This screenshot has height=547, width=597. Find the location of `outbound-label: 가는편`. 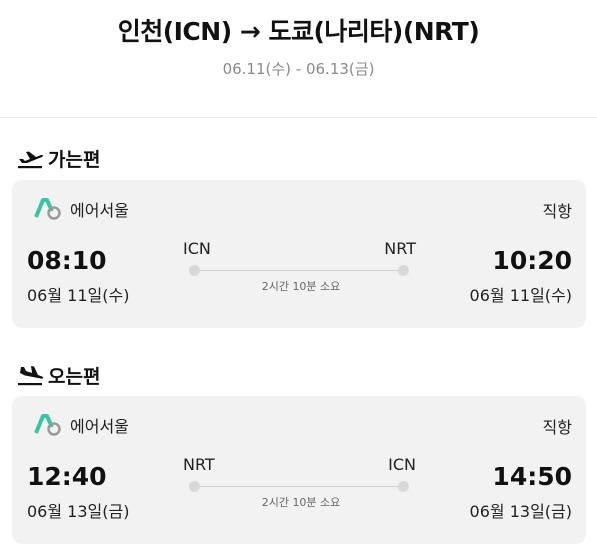

outbound-label: 가는편 is located at coordinates (74, 159).